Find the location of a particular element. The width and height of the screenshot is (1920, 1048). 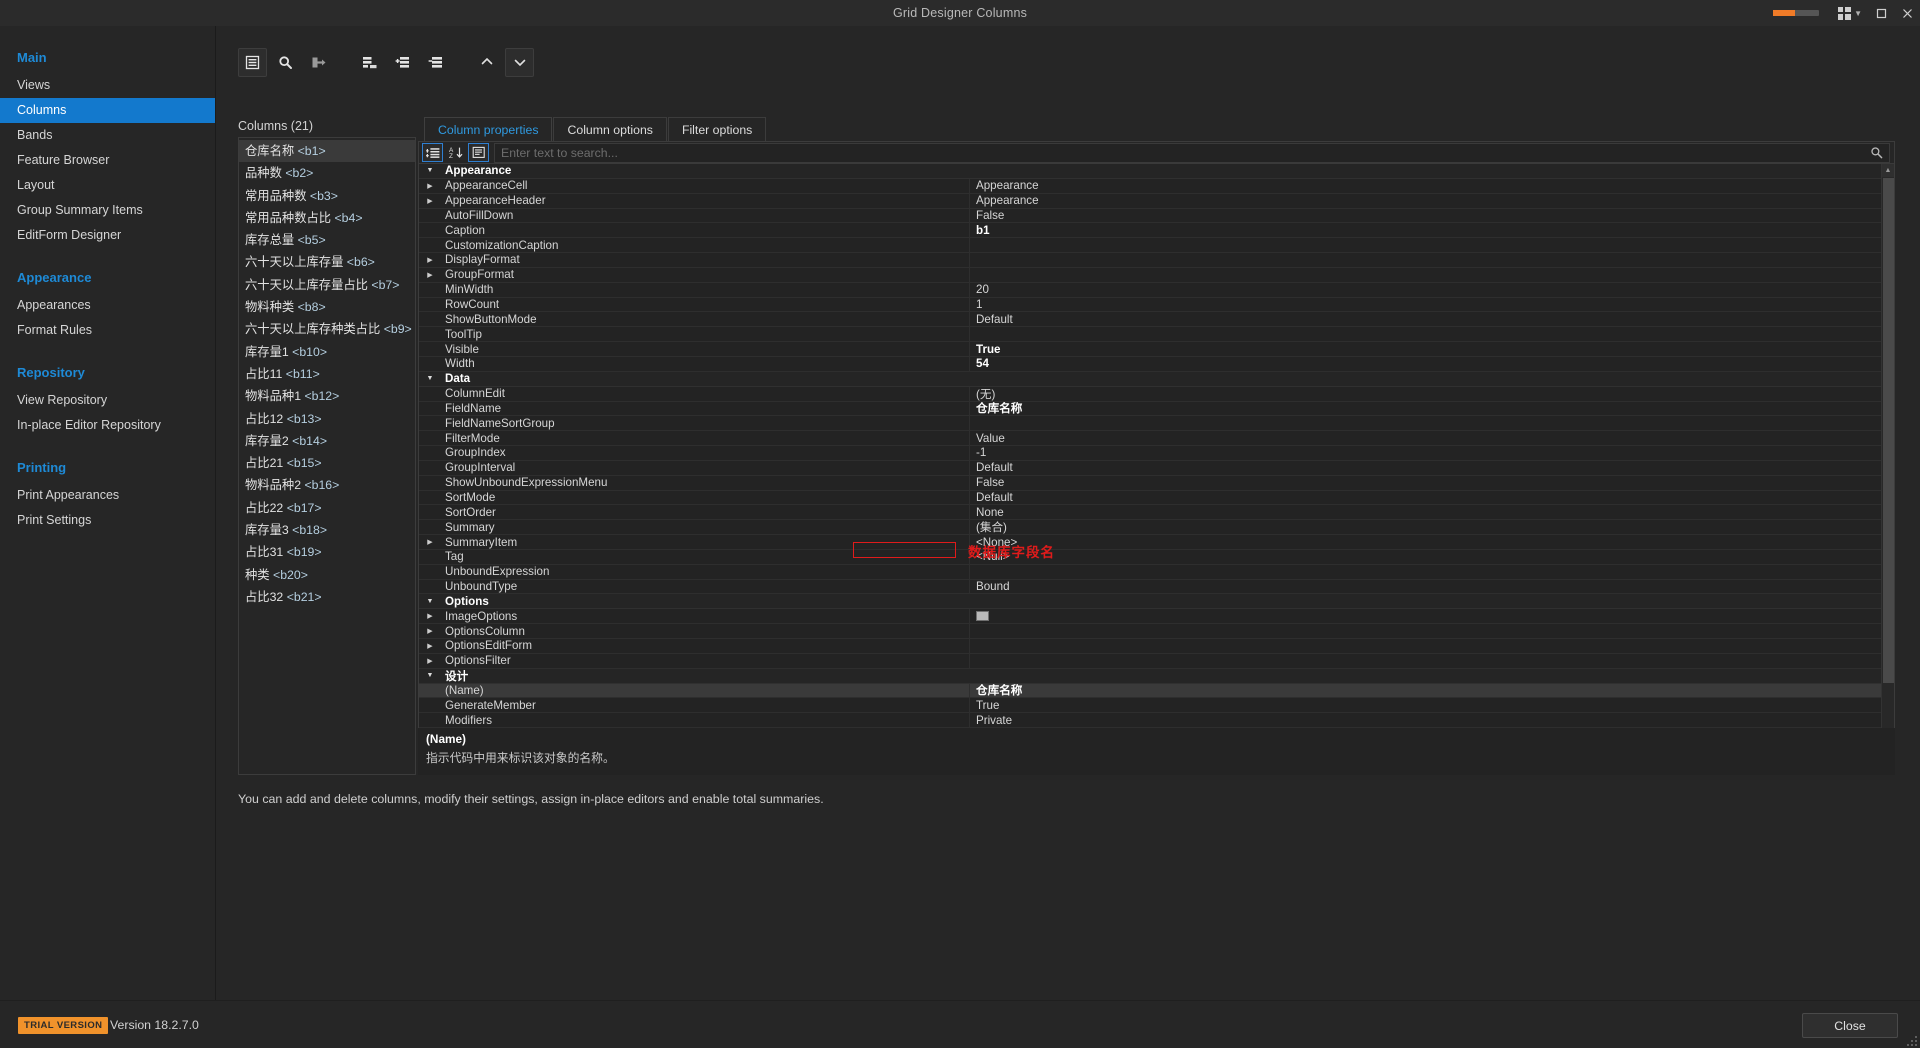

property-row: Modifiers Private is located at coordinates (1150, 721).